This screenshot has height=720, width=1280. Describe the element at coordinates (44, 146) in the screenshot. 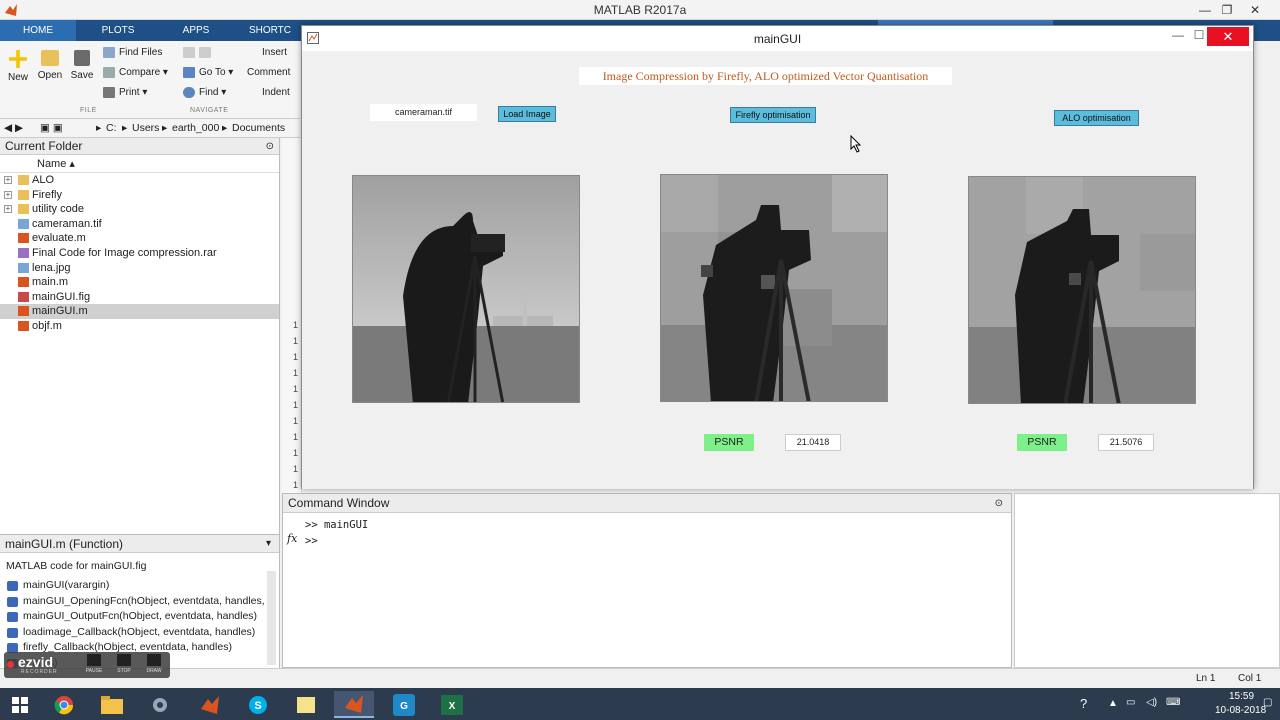

I see `current-folder-title: Current Folder` at that location.